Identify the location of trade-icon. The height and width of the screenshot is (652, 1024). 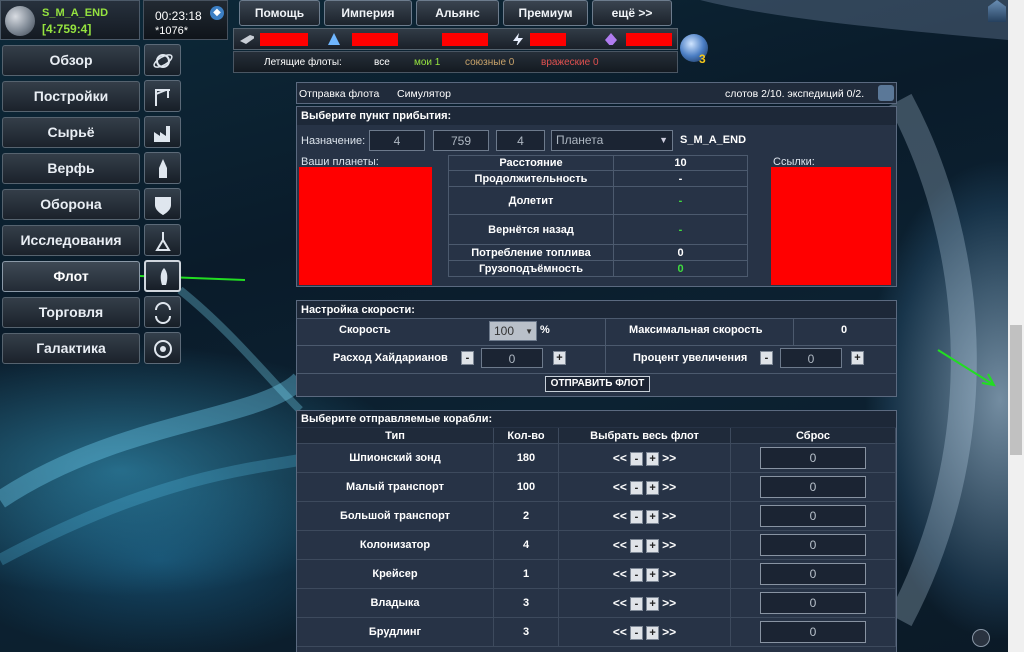
(162, 312).